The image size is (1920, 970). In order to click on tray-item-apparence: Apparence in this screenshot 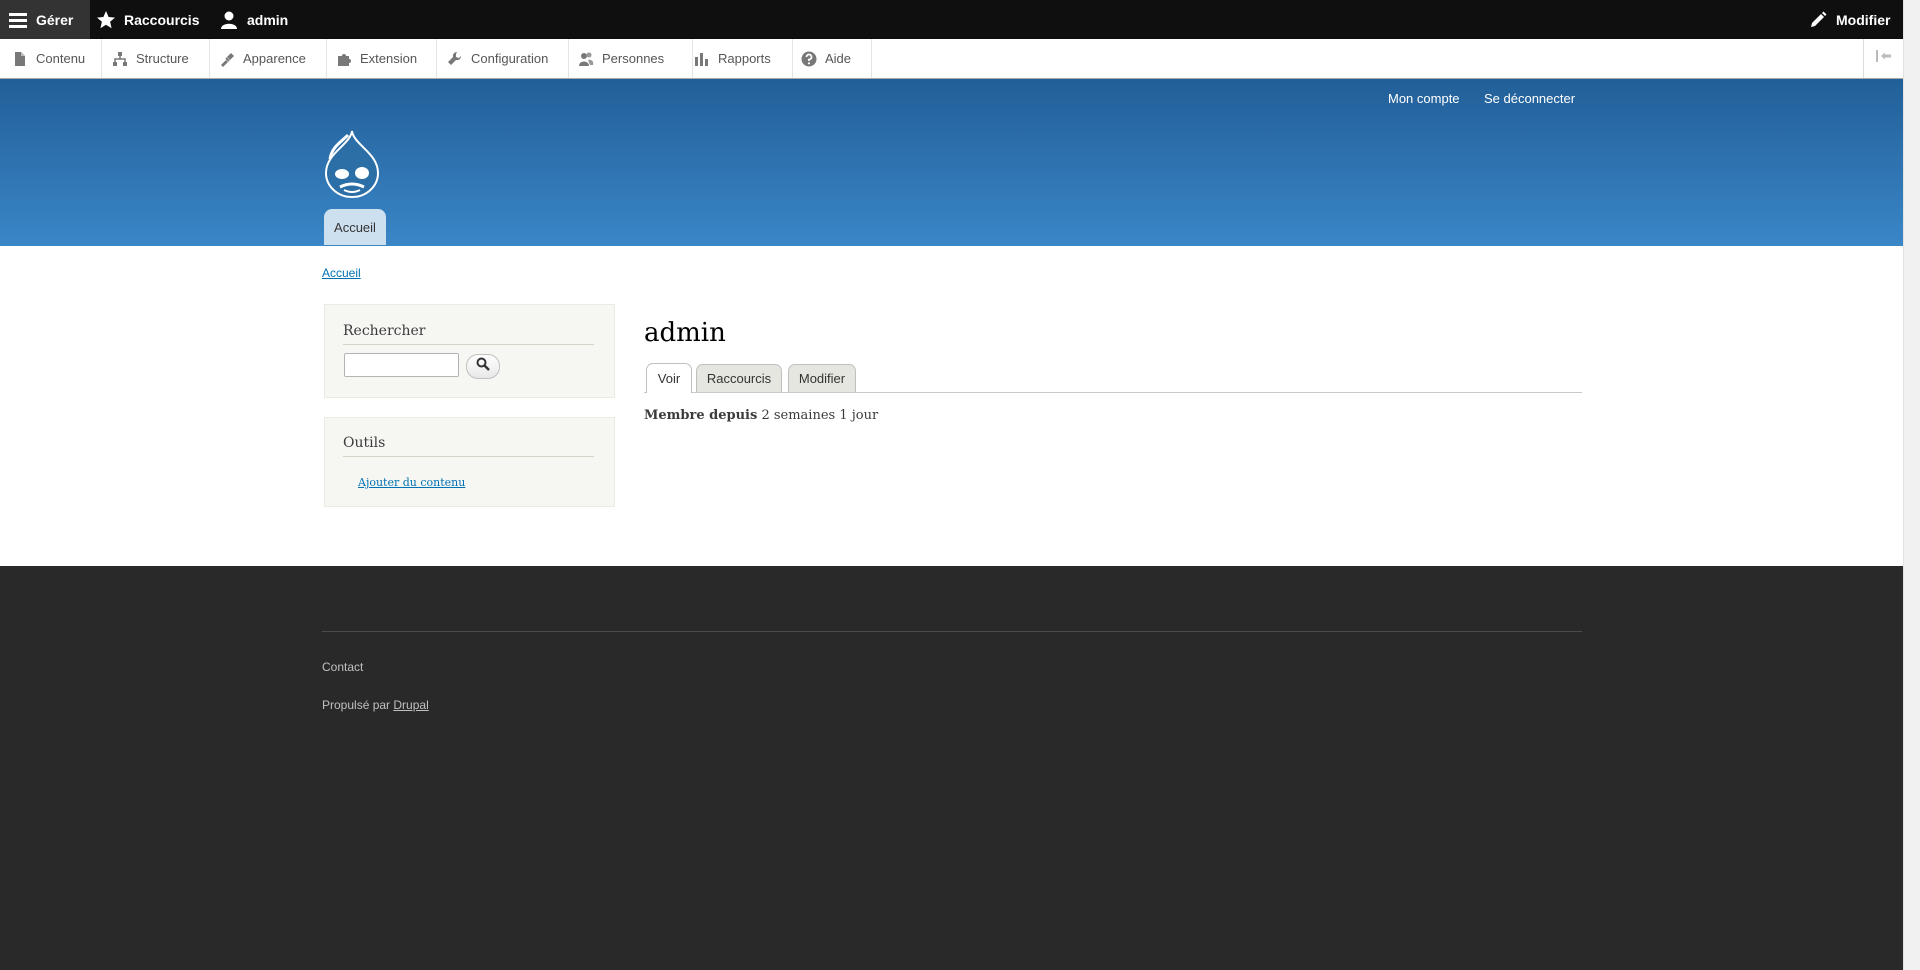, I will do `click(268, 58)`.